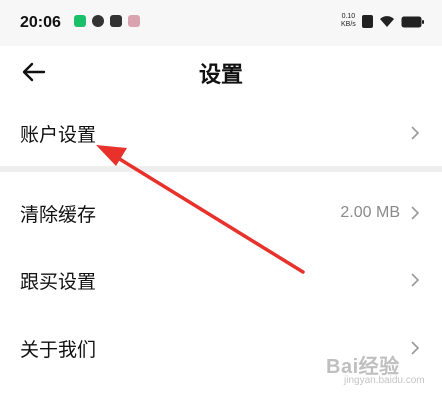 The image size is (442, 401). I want to click on title-bar: 设置, so click(221, 73).